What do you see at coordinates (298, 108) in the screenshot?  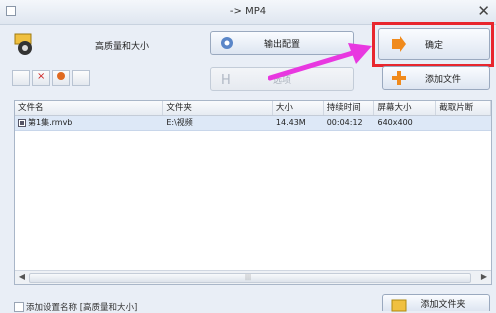 I see `col-header-size: 大小` at bounding box center [298, 108].